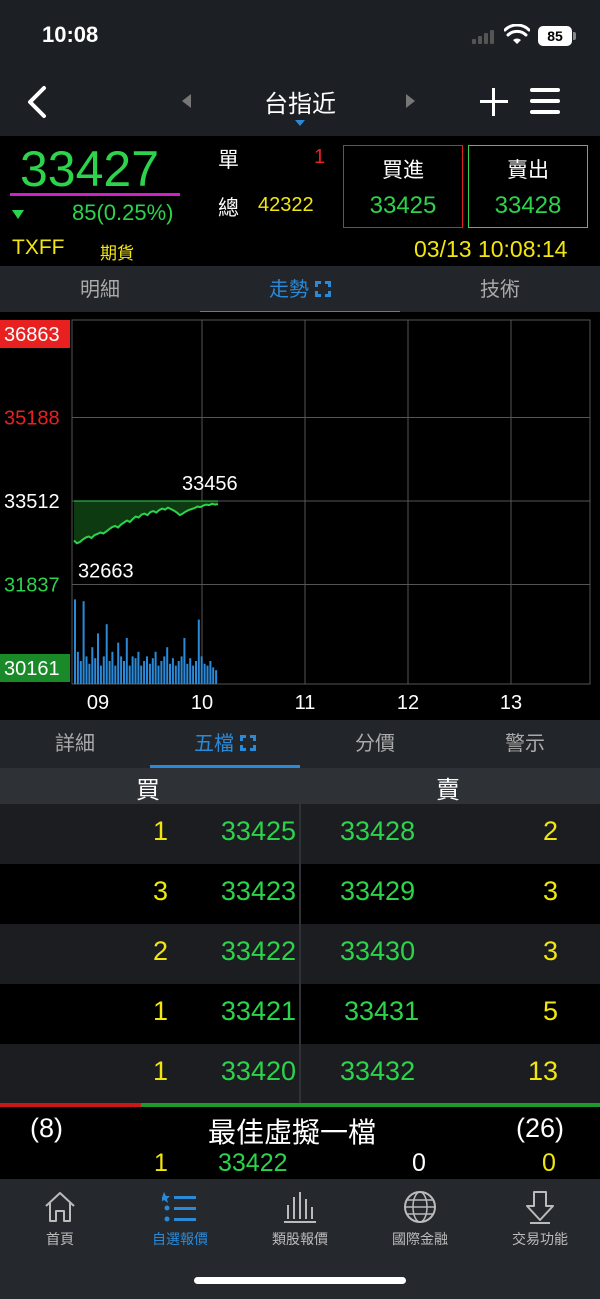 The width and height of the screenshot is (600, 1299). I want to click on total-volume-value: 42322, so click(286, 205).